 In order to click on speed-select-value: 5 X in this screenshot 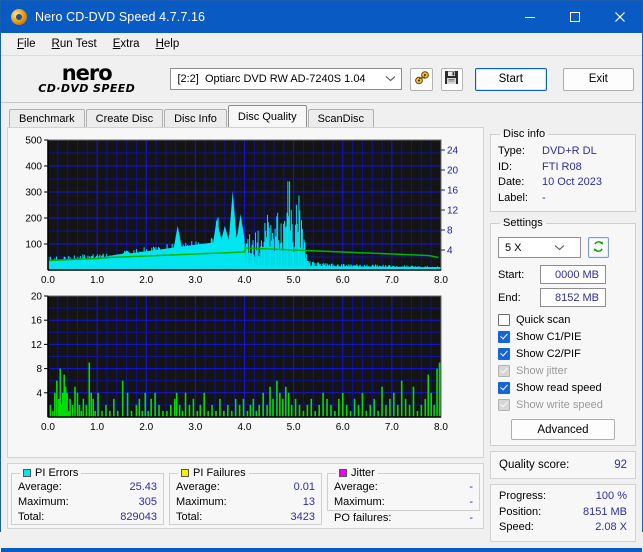, I will do `click(513, 247)`.